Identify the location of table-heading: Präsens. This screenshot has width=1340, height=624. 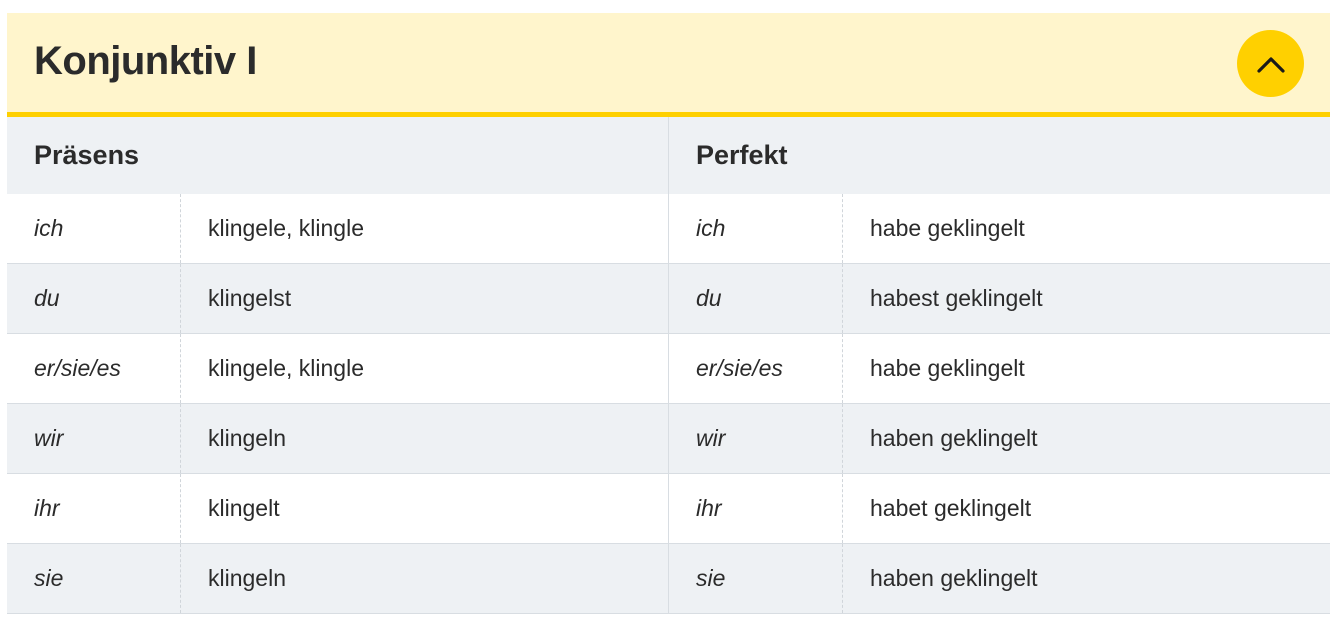
(337, 155).